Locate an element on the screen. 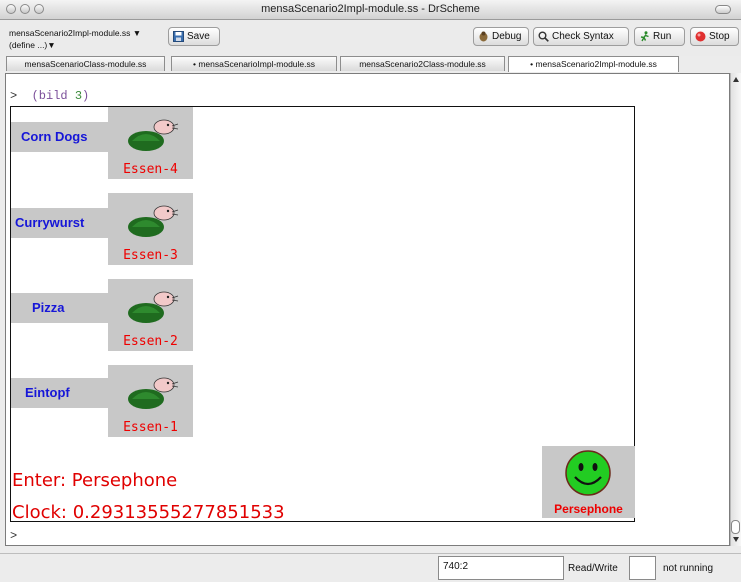 The image size is (741, 582). scroll-down-icon is located at coordinates (736, 539).